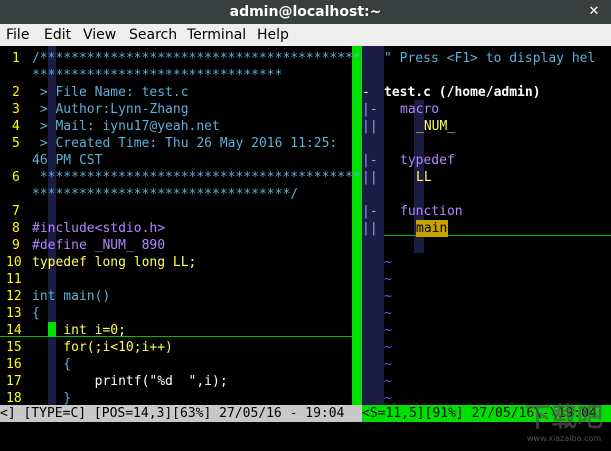 Image resolution: width=611 pixels, height=451 pixels. What do you see at coordinates (57, 35) in the screenshot?
I see `menu-edit: Edit` at bounding box center [57, 35].